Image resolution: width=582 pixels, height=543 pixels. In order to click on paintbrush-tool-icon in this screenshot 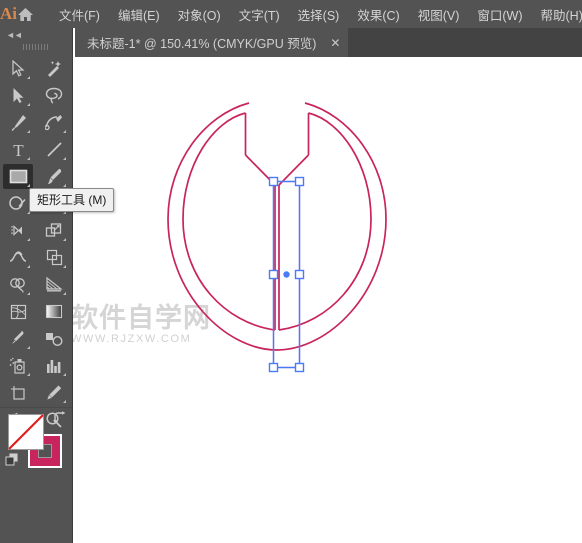, I will do `click(54, 176)`.